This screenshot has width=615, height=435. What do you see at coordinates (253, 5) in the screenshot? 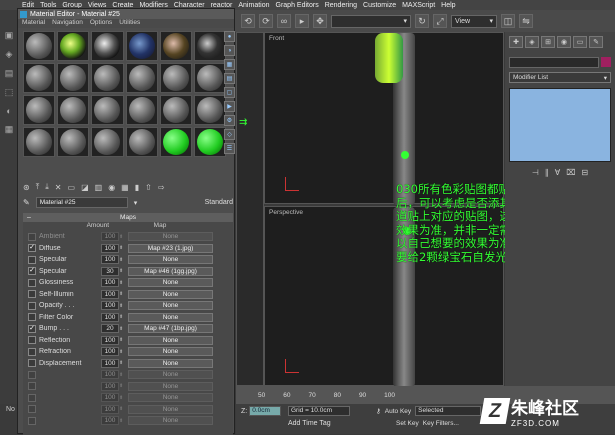
I see `menu-item: Animation` at bounding box center [253, 5].